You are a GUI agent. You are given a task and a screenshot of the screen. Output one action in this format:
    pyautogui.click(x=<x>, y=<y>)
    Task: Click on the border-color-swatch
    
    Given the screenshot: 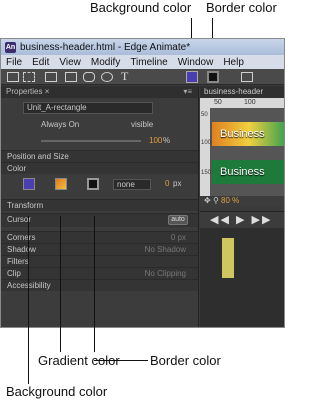 What is the action you would take?
    pyautogui.click(x=93, y=184)
    